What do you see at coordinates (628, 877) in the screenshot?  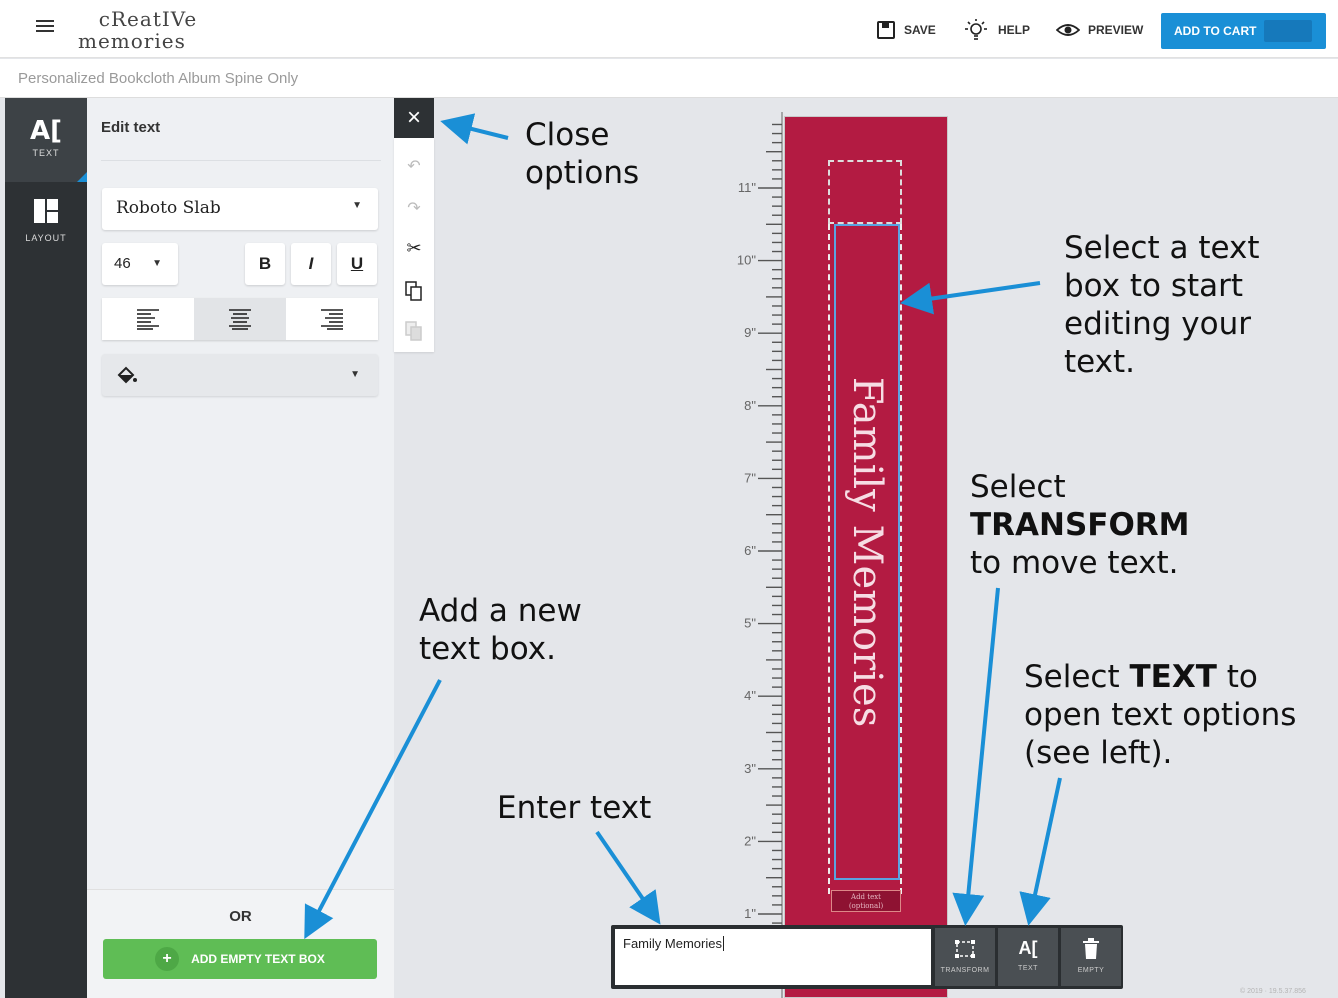 I see `arrow-enter-text` at bounding box center [628, 877].